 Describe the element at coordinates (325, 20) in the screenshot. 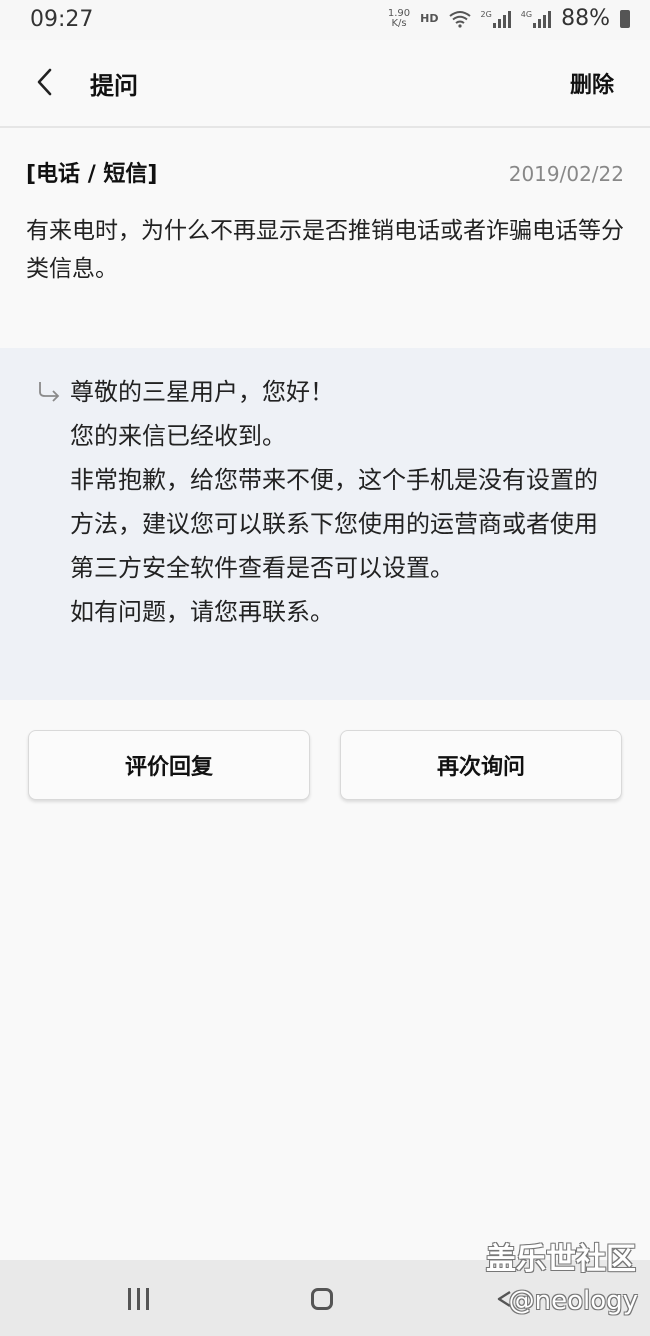

I see `status-bar: 09:27 1.90 K/s HD 2G 4G 88%` at that location.